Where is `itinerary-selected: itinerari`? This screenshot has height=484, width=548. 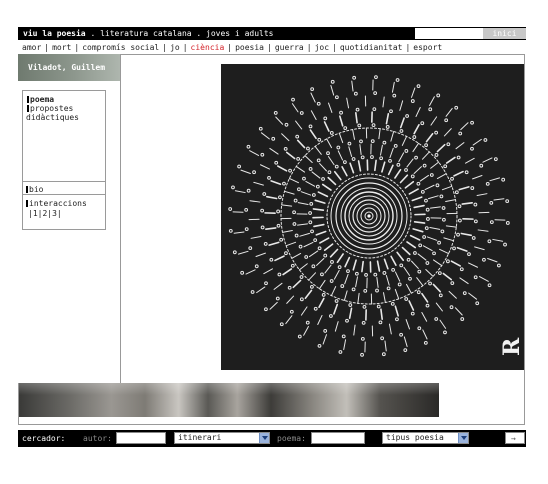 itinerary-selected: itinerari is located at coordinates (200, 437).